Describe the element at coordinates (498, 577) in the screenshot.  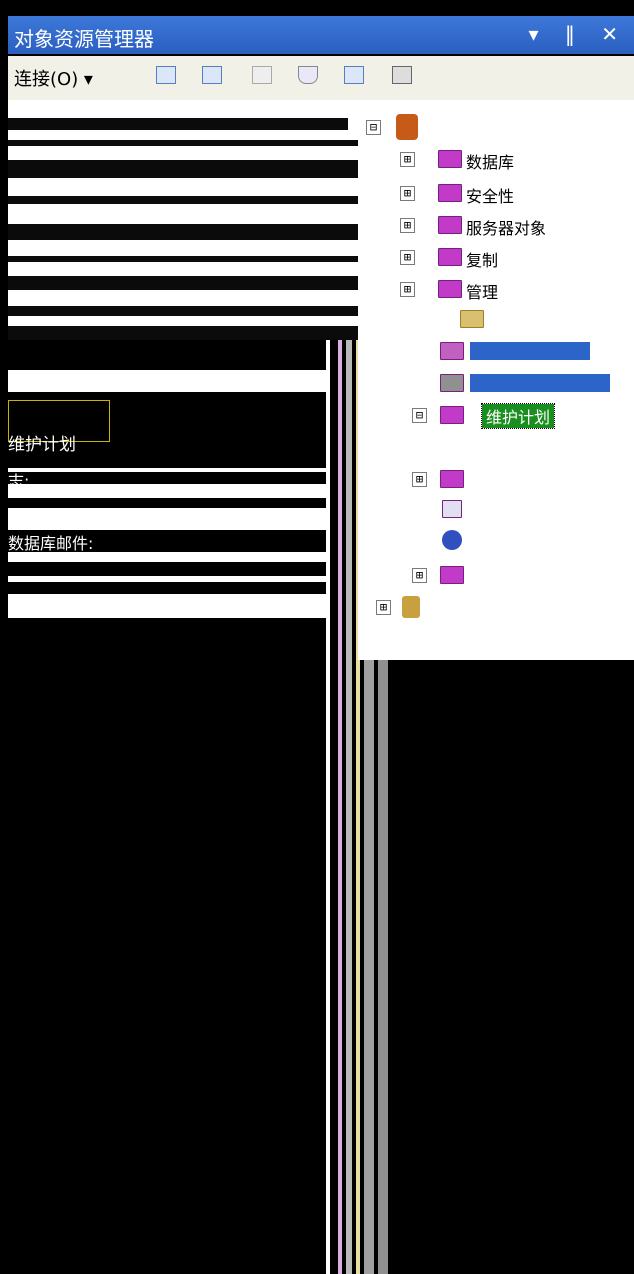
I see `tree-item-label: 全文` at that location.